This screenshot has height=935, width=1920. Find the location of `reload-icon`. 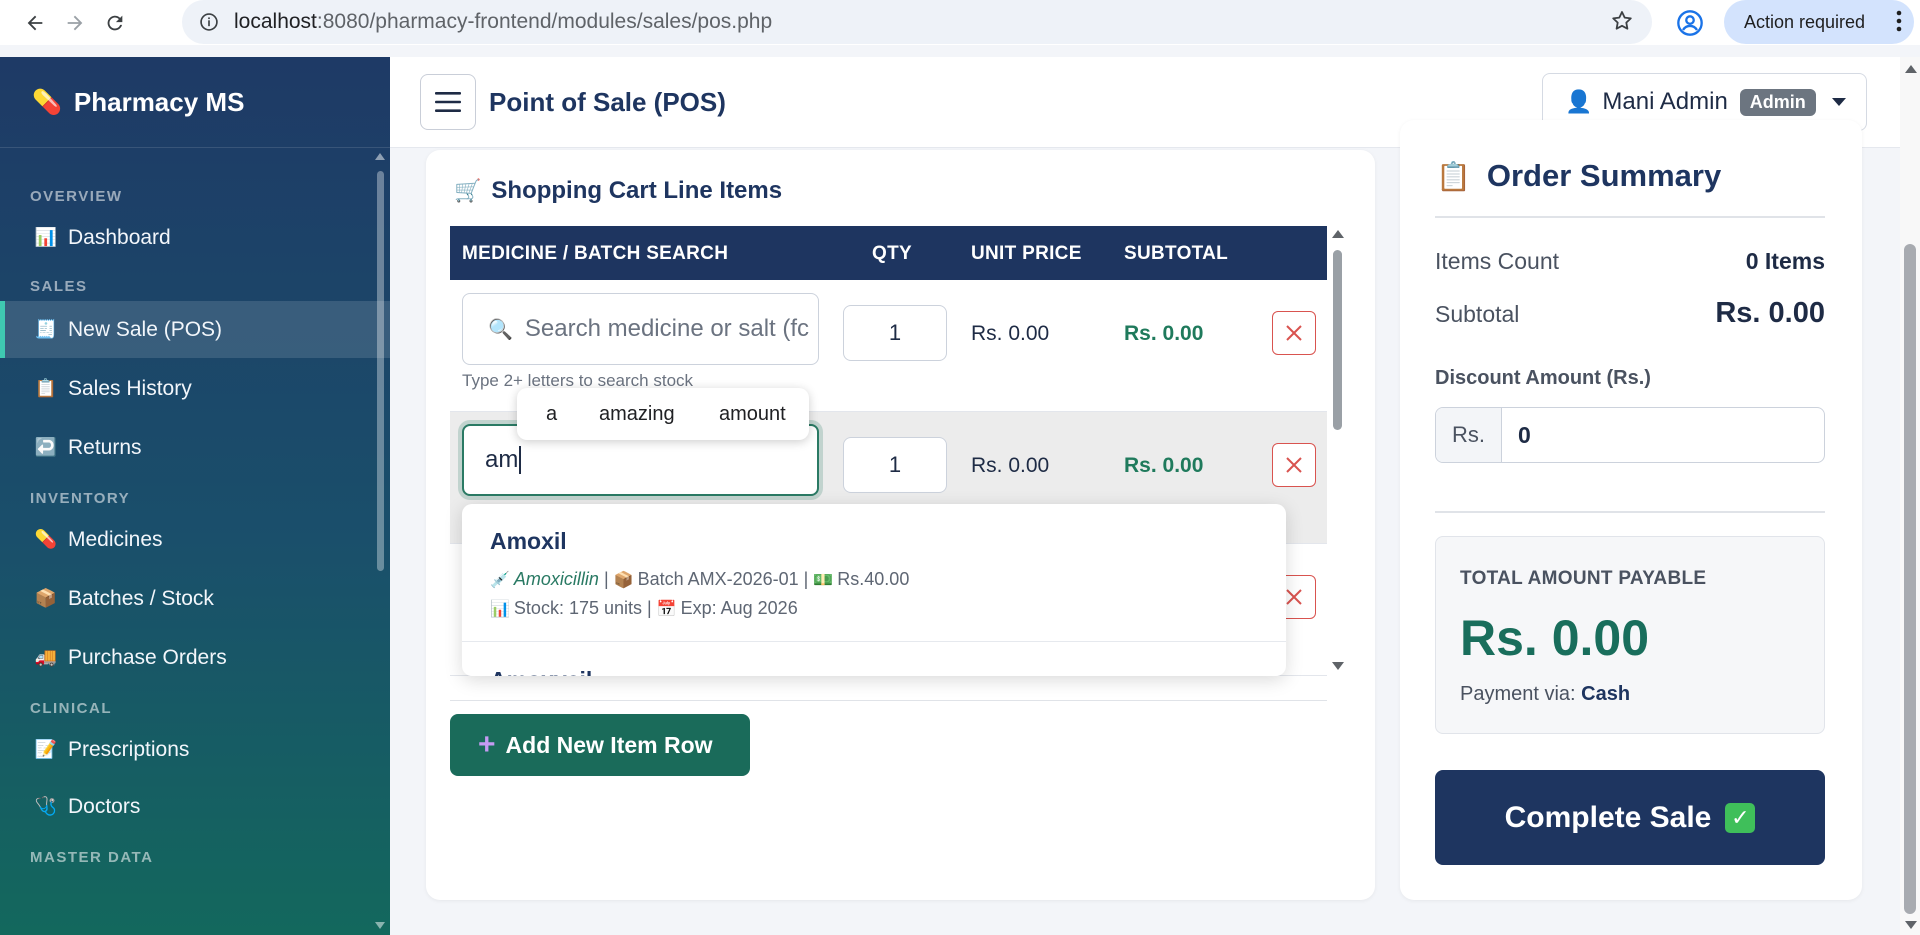

reload-icon is located at coordinates (115, 22).